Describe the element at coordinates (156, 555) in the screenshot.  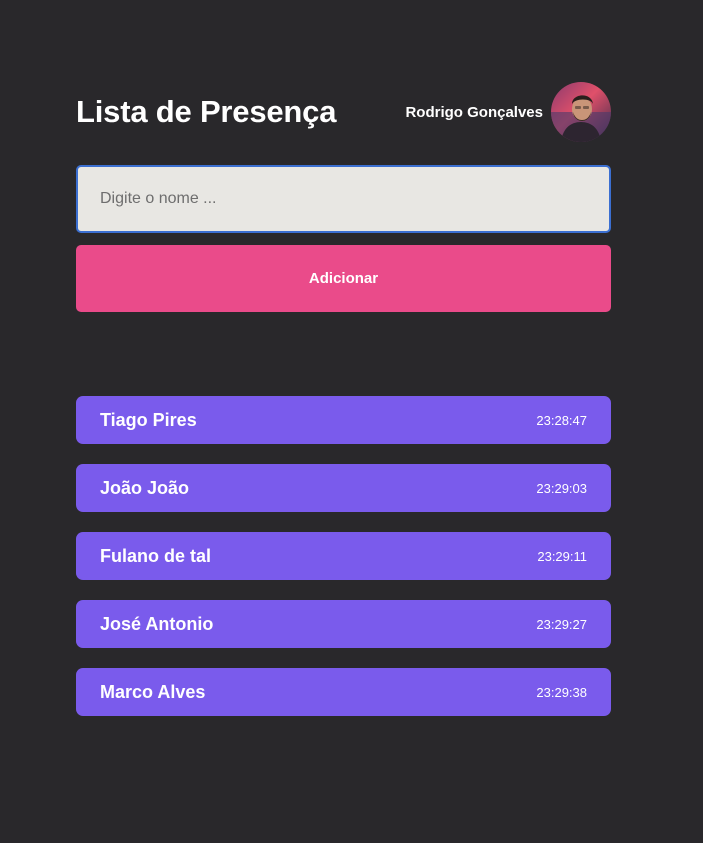
I see `attendee-name: Fulano de tal` at that location.